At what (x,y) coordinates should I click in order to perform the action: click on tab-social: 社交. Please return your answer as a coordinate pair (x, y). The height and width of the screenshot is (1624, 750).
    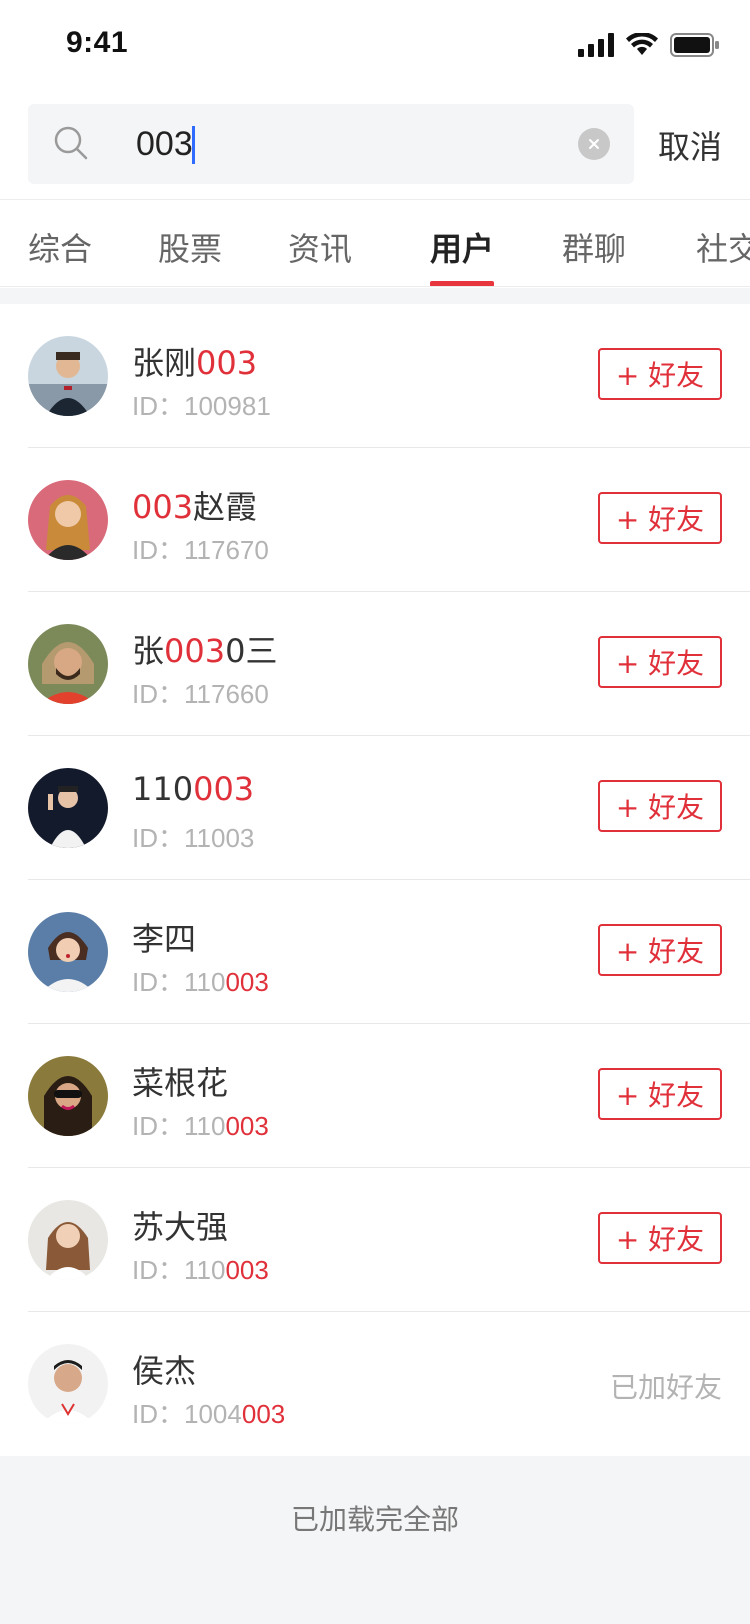
    Looking at the image, I should click on (723, 247).